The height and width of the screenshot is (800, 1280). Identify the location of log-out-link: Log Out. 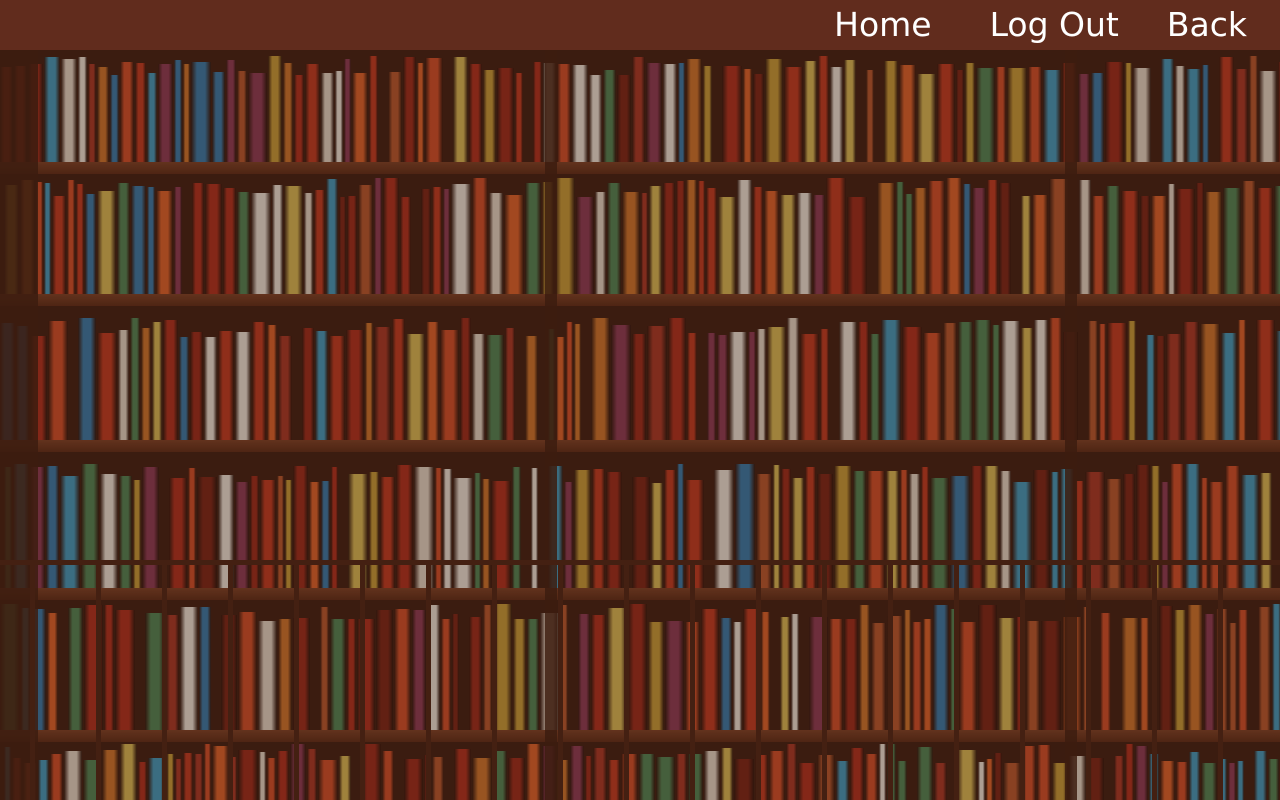
(1054, 25).